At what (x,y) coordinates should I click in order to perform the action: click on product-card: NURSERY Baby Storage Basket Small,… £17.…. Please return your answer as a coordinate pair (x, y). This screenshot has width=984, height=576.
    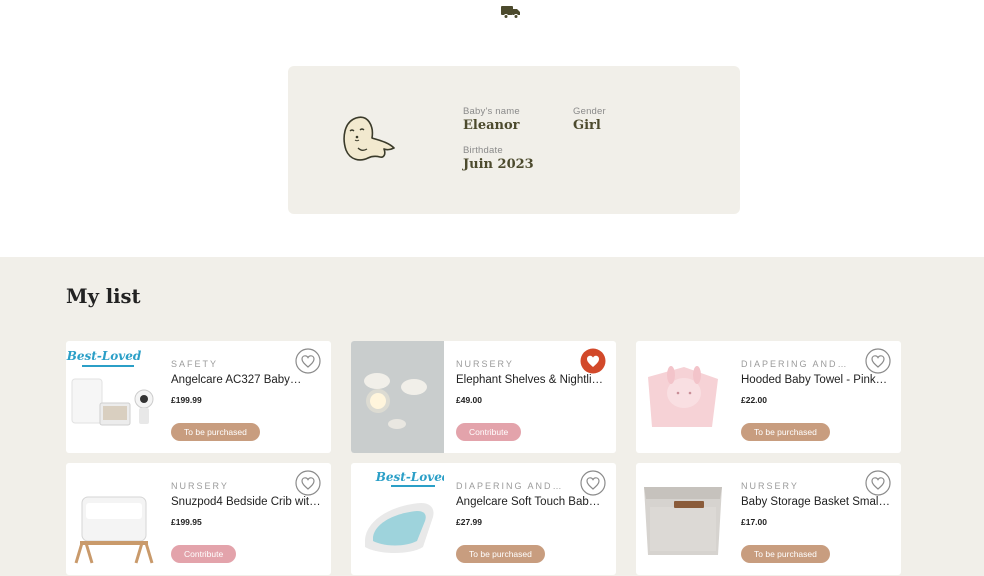
    Looking at the image, I should click on (768, 519).